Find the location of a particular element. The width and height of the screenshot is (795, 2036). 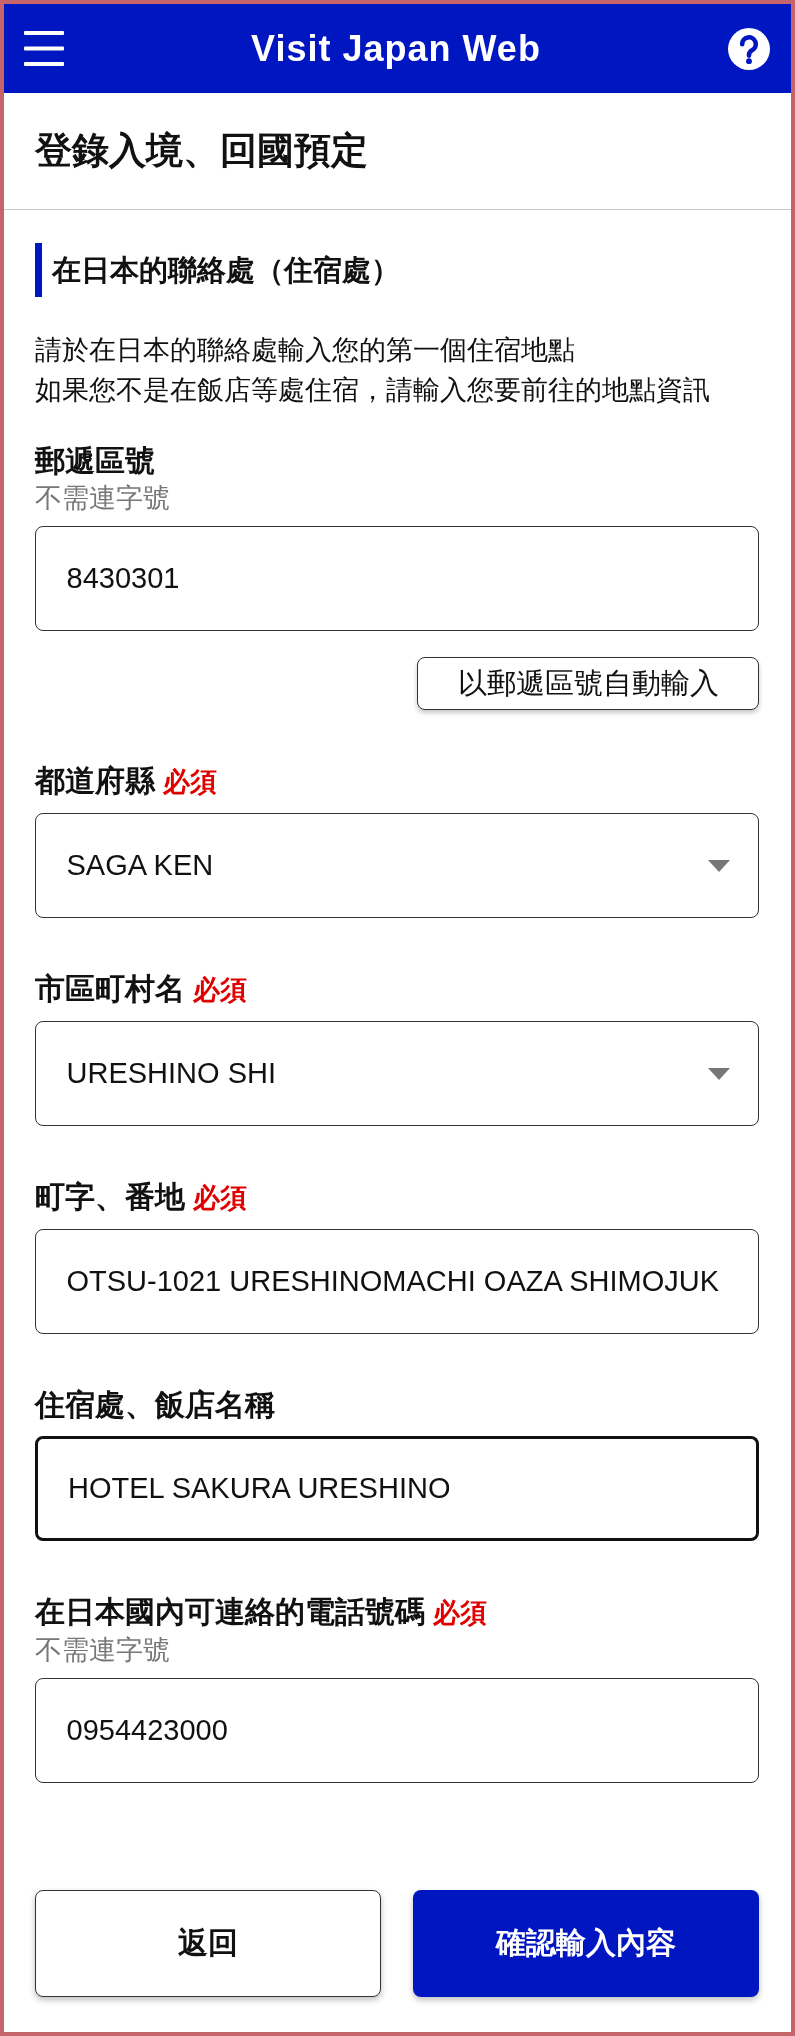

confirm-button: 確認輸入內容 is located at coordinates (586, 1943).